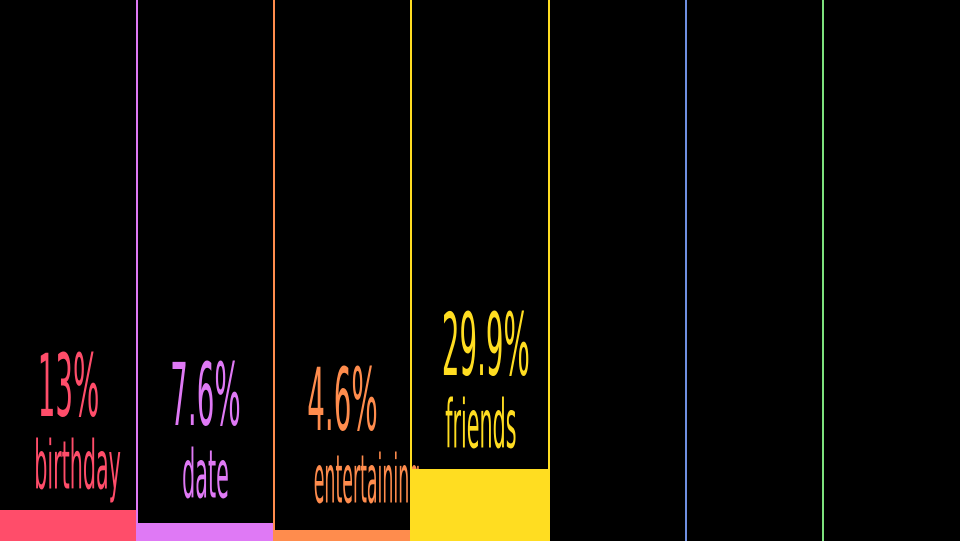 Image resolution: width=960 pixels, height=541 pixels. I want to click on bar-category-label: date, so click(205, 474).